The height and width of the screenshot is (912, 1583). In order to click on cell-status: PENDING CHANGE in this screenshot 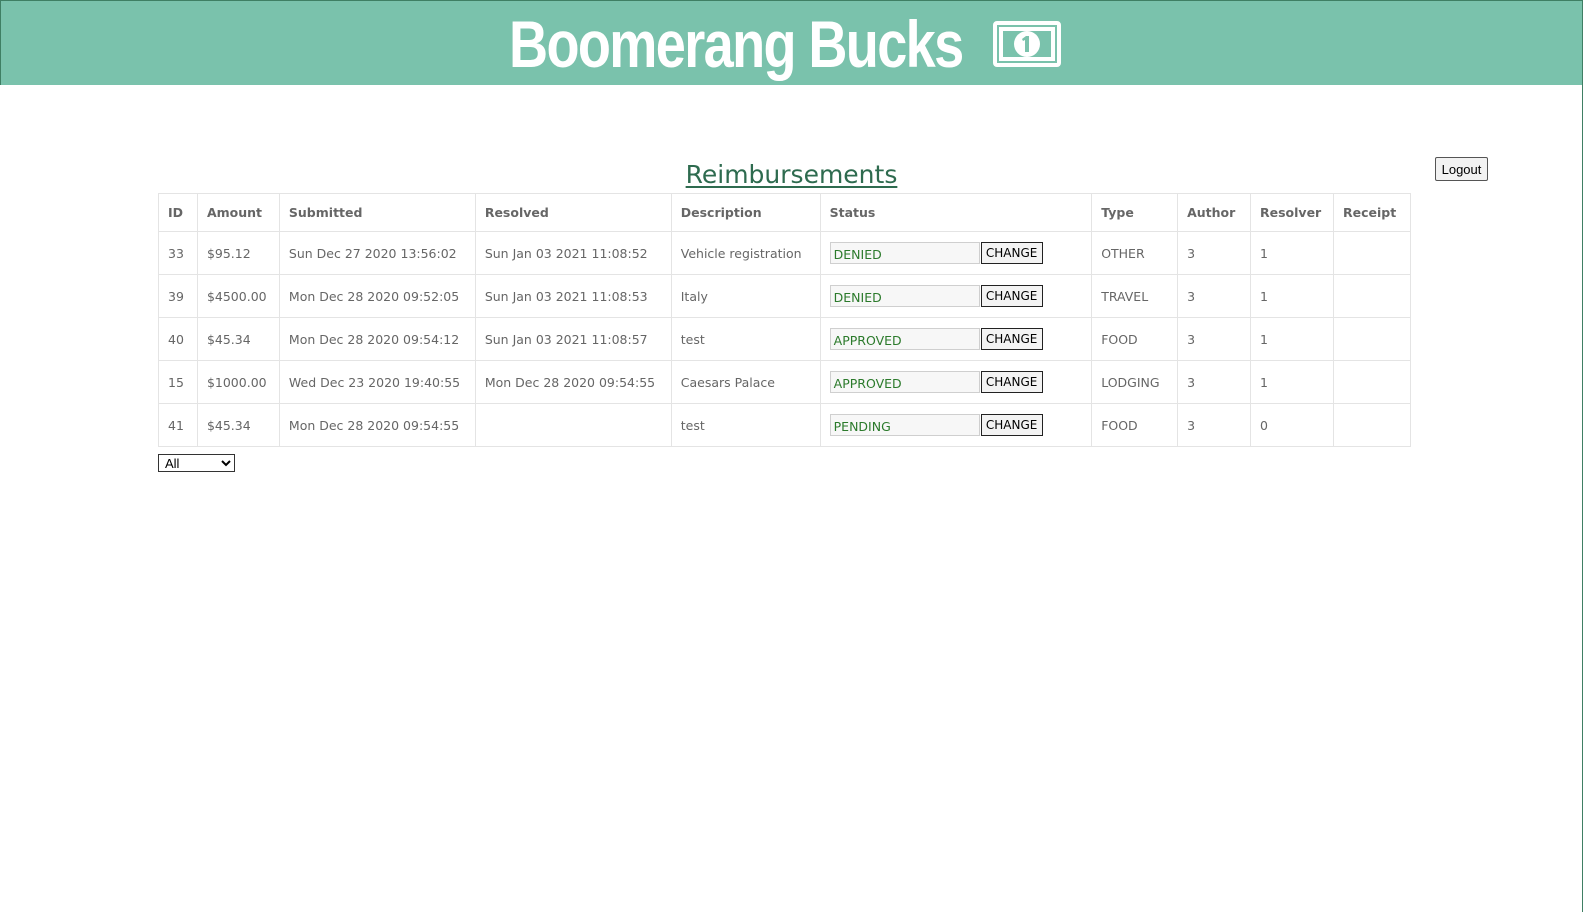, I will do `click(956, 425)`.